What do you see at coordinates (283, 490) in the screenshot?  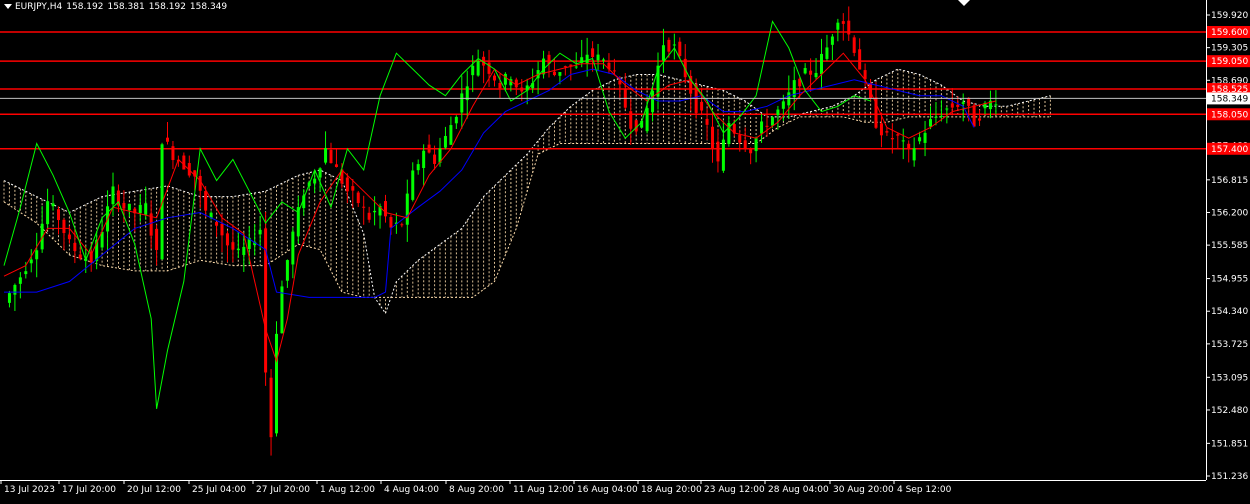 I see `x-tick-label: 27 Jul 20:00` at bounding box center [283, 490].